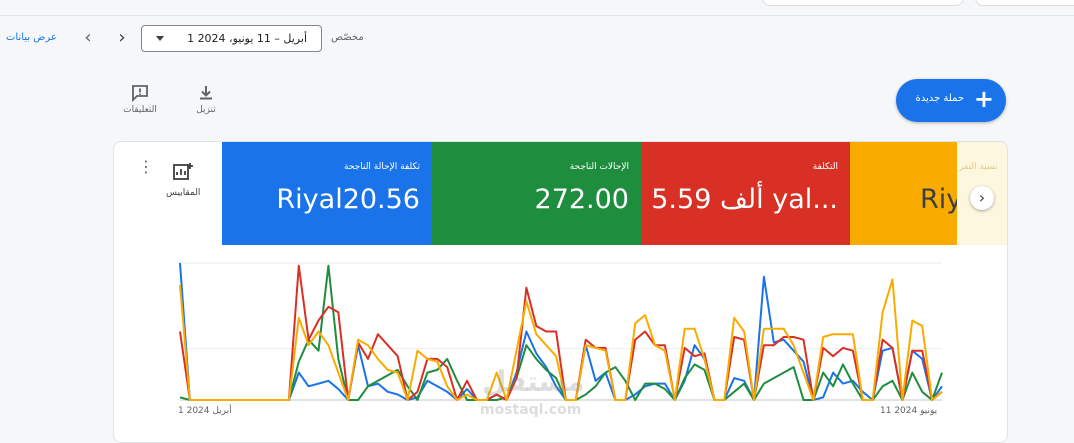 The height and width of the screenshot is (443, 1074). What do you see at coordinates (140, 93) in the screenshot?
I see `comment-icon` at bounding box center [140, 93].